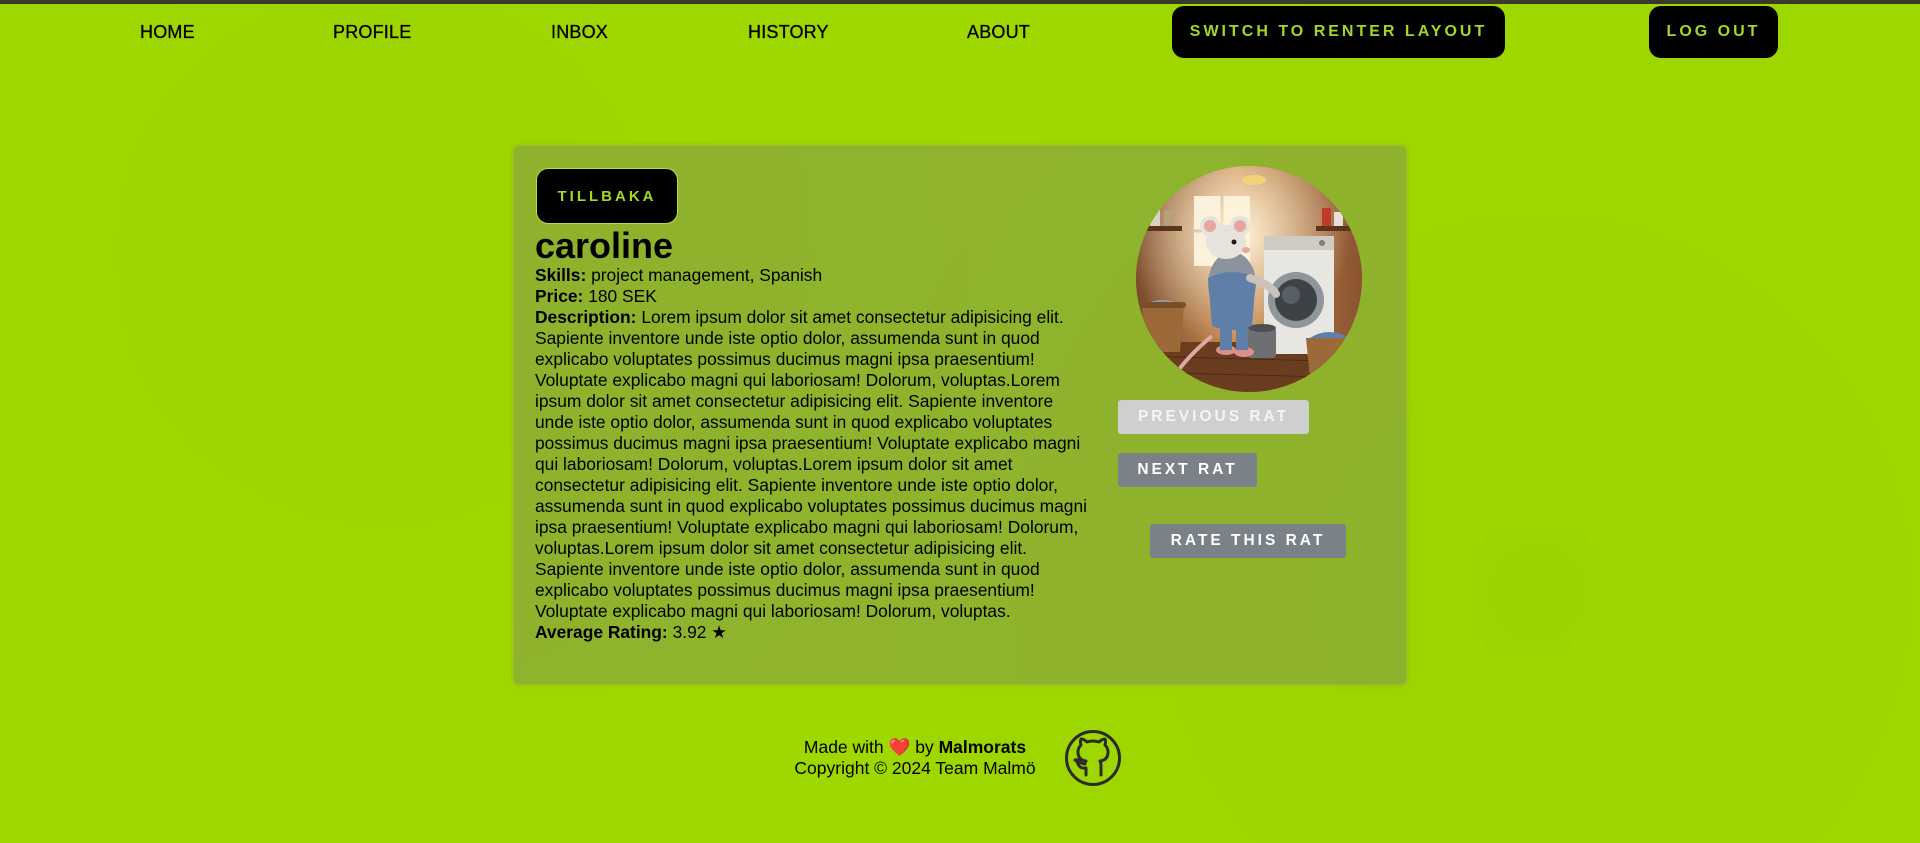 This screenshot has height=843, width=1920. I want to click on switch-layout-button: SWITCH TO RENTER LAYOUT, so click(1338, 32).